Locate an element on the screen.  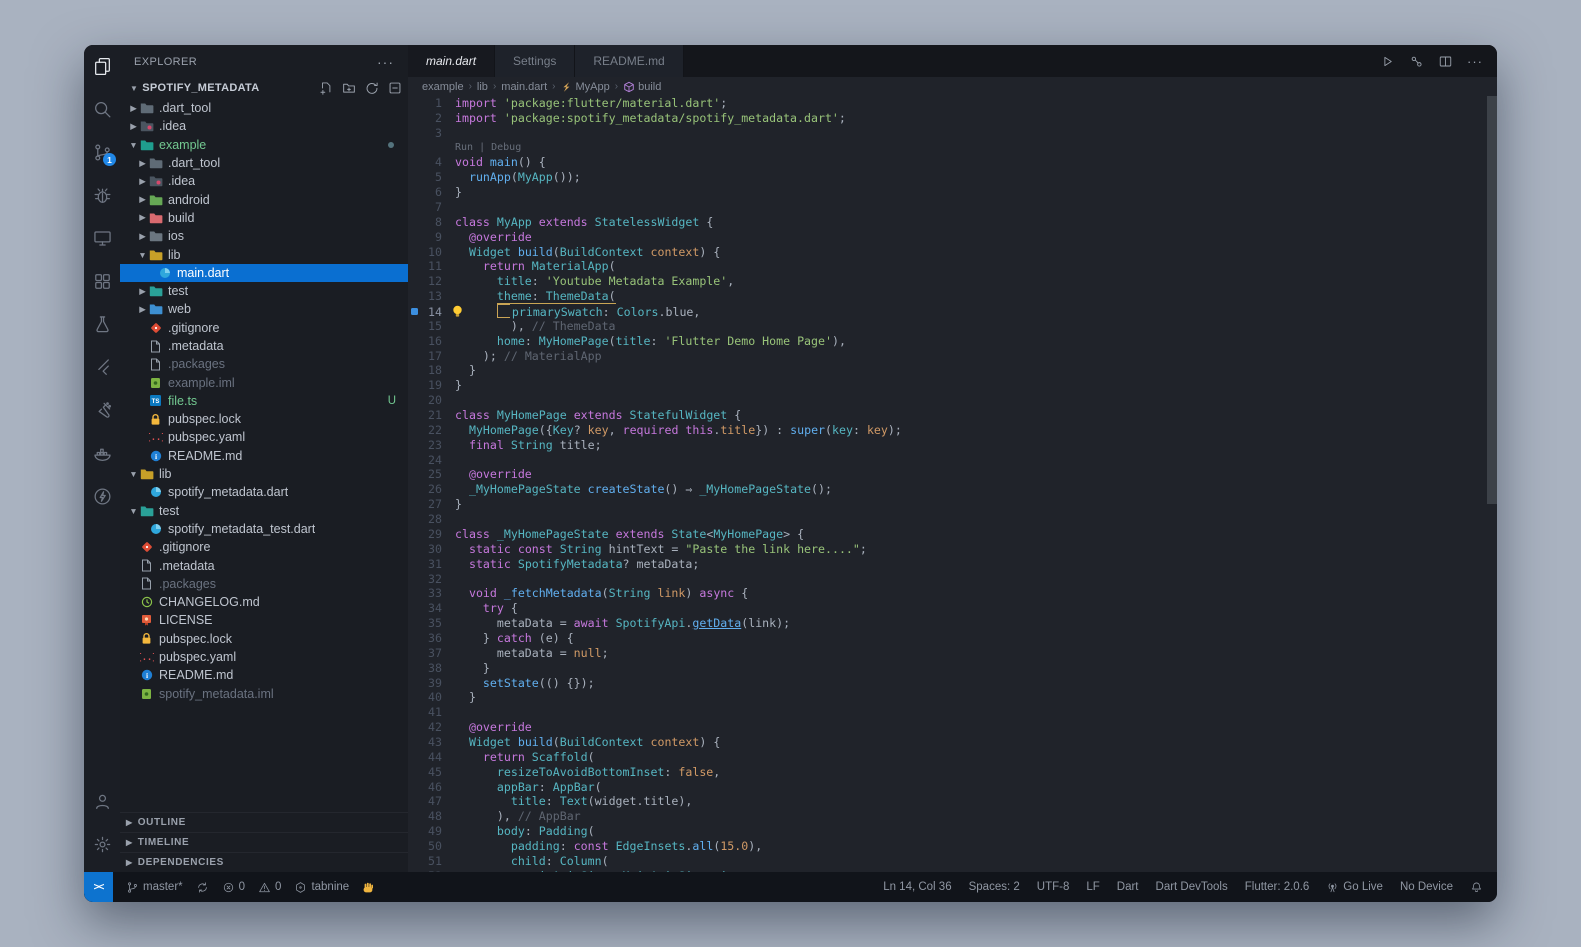
code-line-39: 39 setState(() {}); is located at coordinates (952, 683).